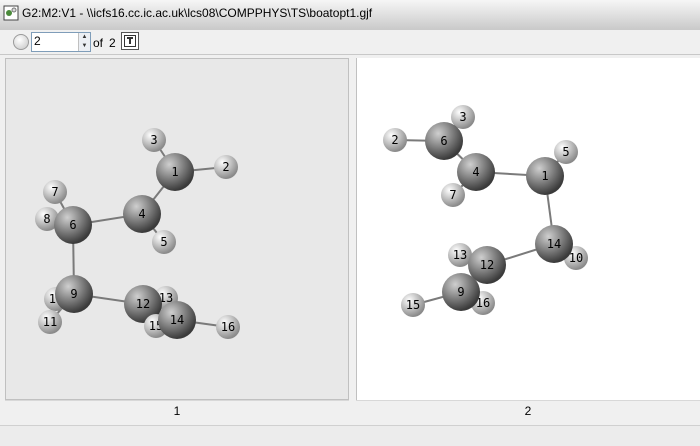 This screenshot has height=446, width=700. Describe the element at coordinates (11, 13) in the screenshot. I see `gaussview-app-icon` at that location.